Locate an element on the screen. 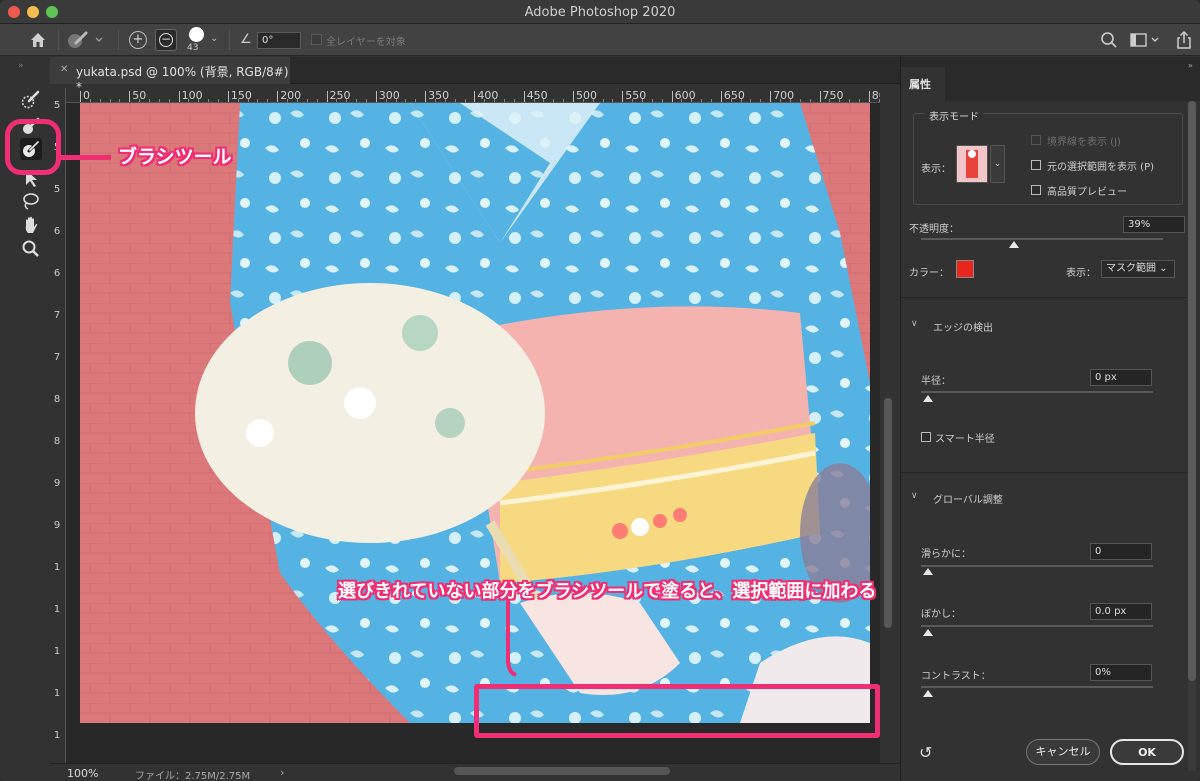 The height and width of the screenshot is (781, 1200). radius-slider-track is located at coordinates (1037, 392).